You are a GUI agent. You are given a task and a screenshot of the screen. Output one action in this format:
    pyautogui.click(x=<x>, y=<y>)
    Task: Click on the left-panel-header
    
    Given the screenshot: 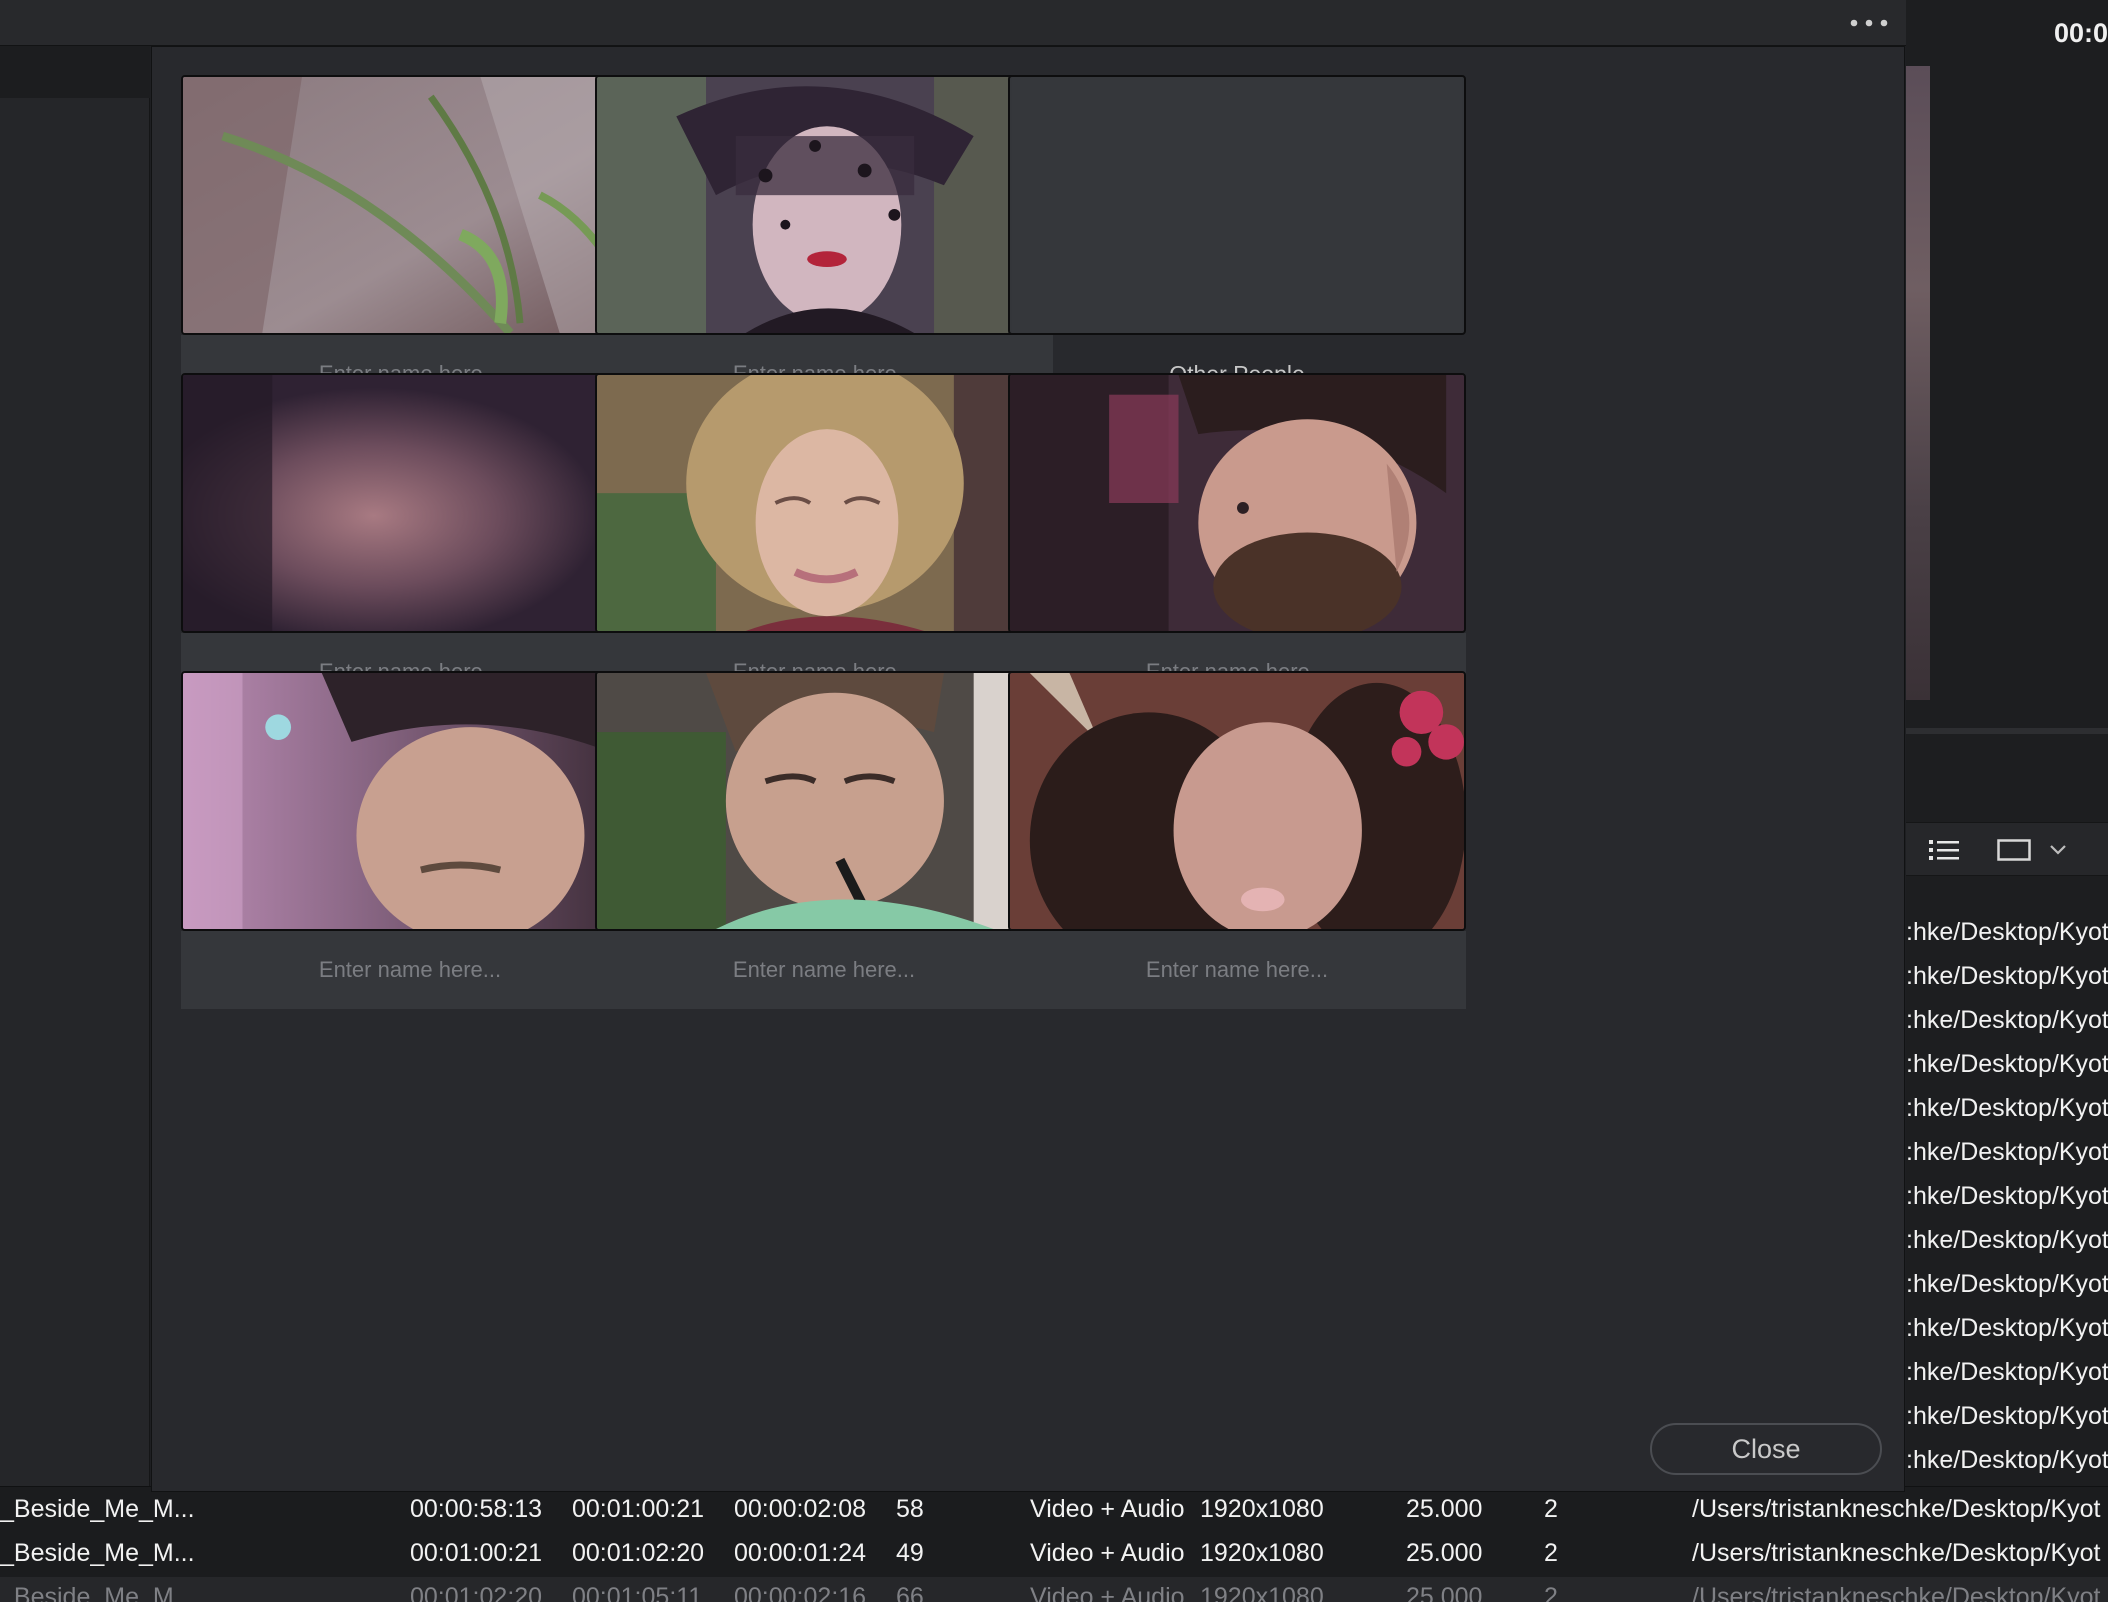 What is the action you would take?
    pyautogui.click(x=75, y=72)
    